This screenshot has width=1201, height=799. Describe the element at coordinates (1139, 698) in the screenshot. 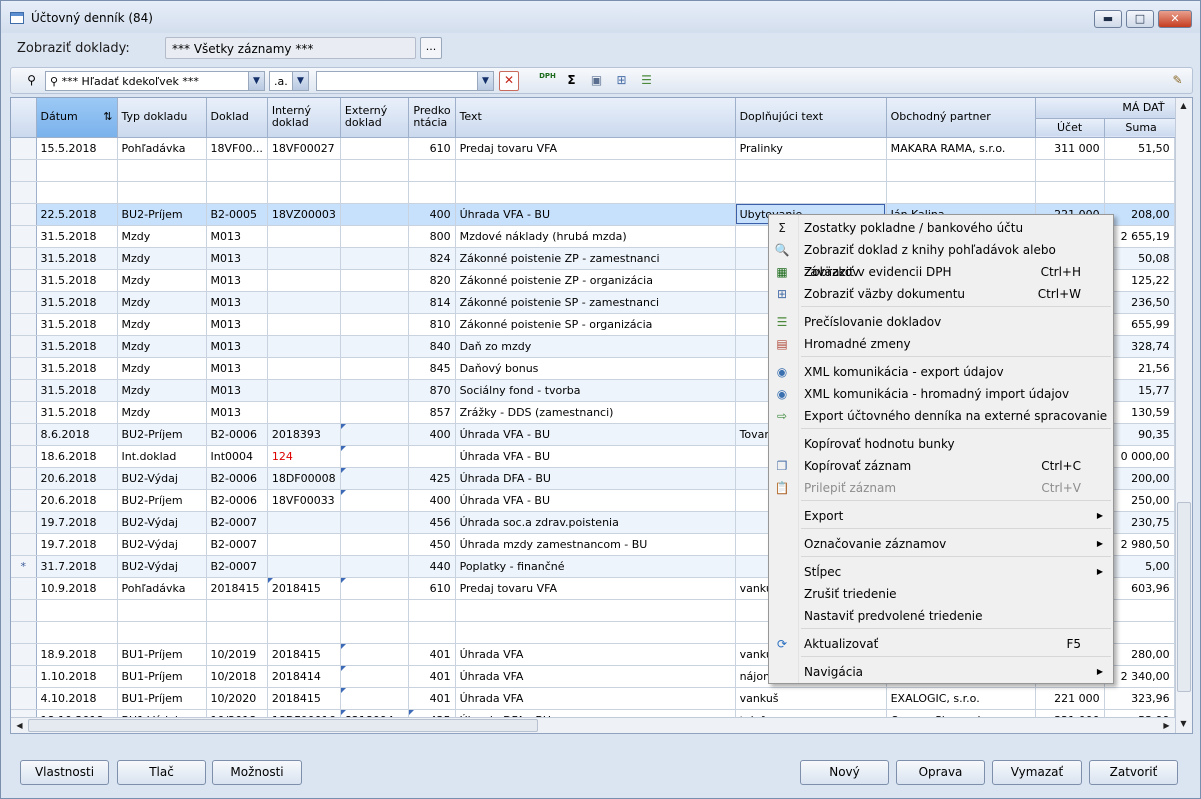

I see `cell-suma: 323,96` at that location.